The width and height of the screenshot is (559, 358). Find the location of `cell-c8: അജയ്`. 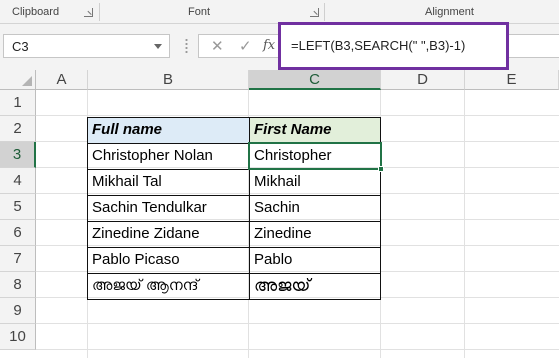

cell-c8: അജയ് is located at coordinates (315, 286).